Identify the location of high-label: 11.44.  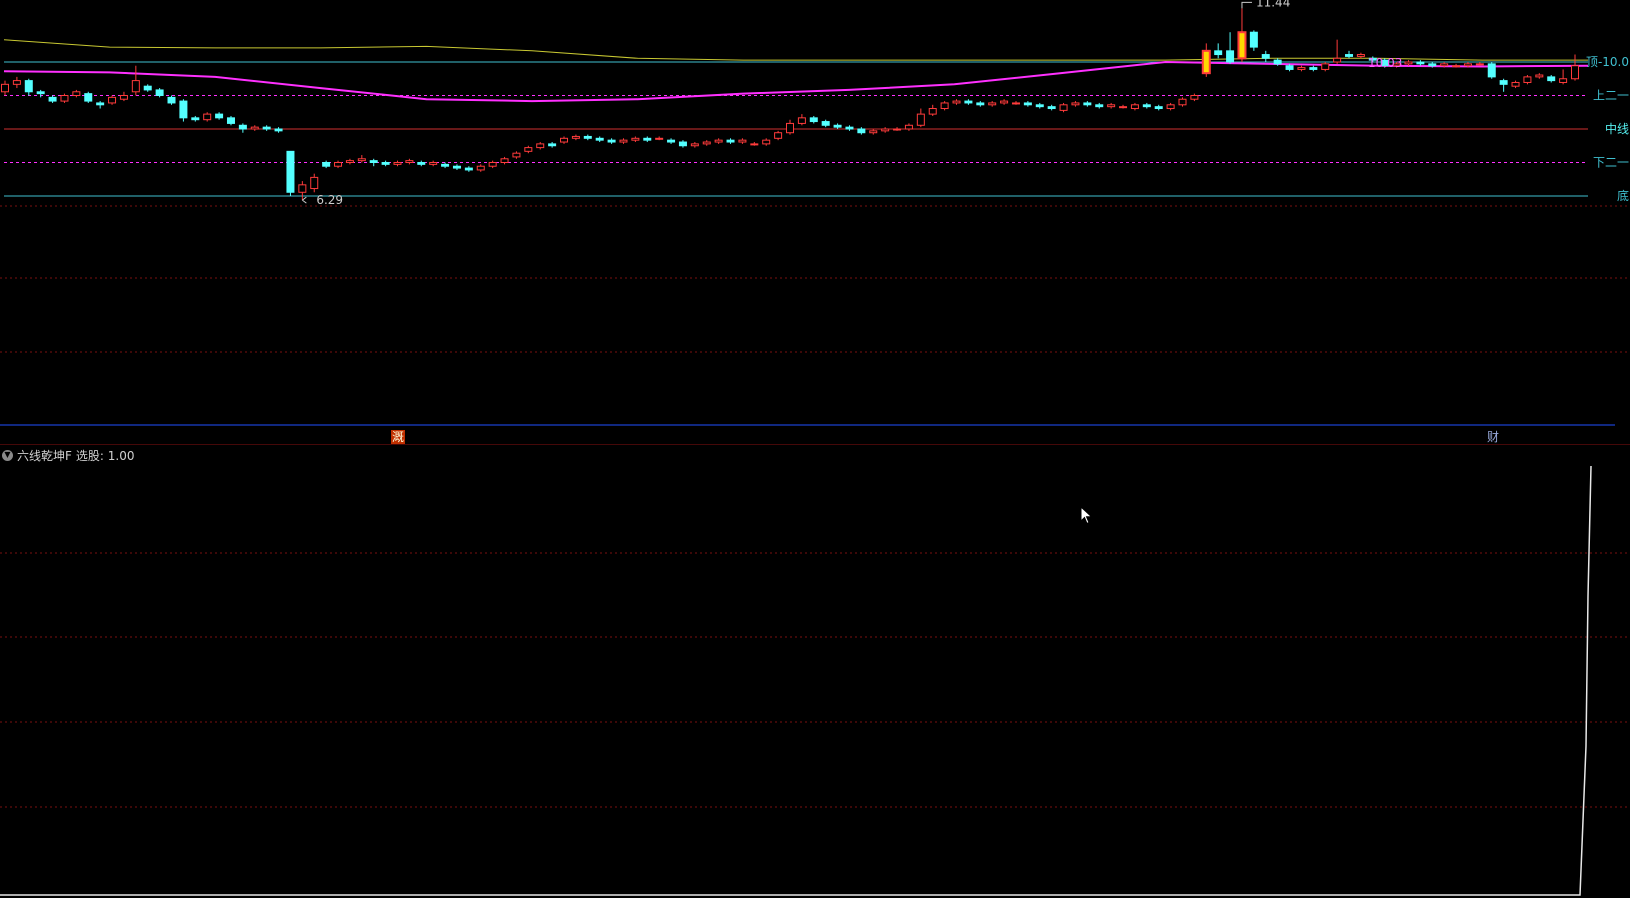
(1273, 4).